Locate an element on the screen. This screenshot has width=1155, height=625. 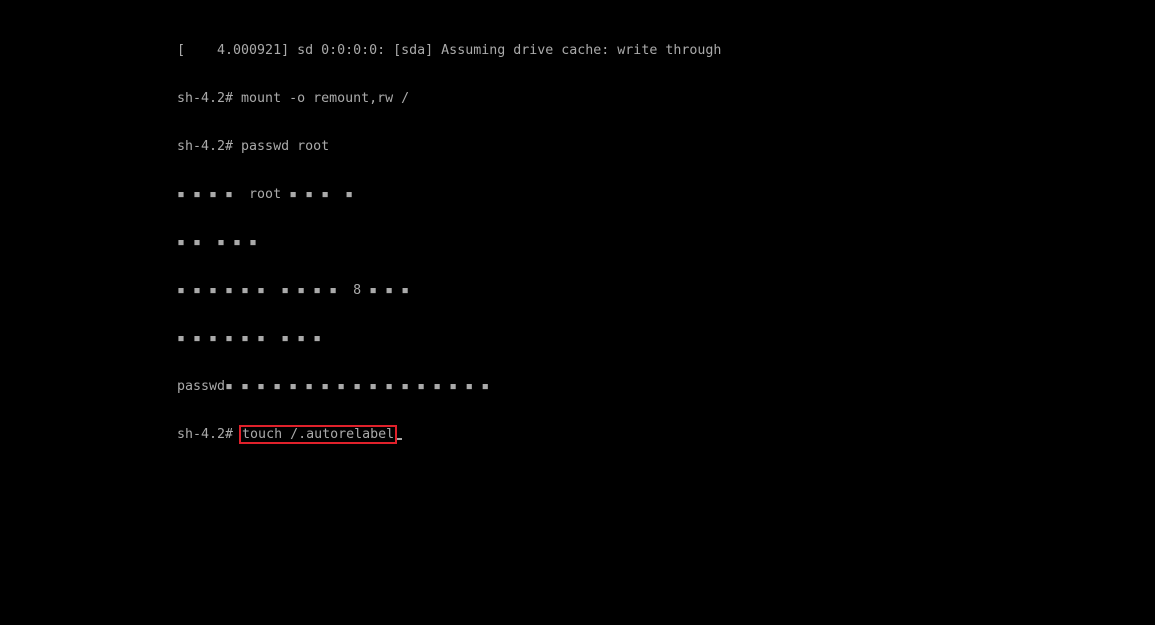
command-line-mount: sh-4.2# mount -o remount,rw / is located at coordinates (293, 98).